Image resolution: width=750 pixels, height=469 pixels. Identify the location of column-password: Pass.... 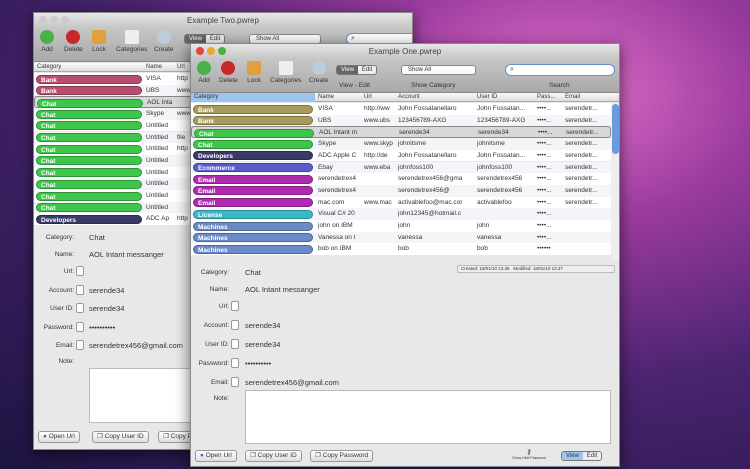
(546, 97).